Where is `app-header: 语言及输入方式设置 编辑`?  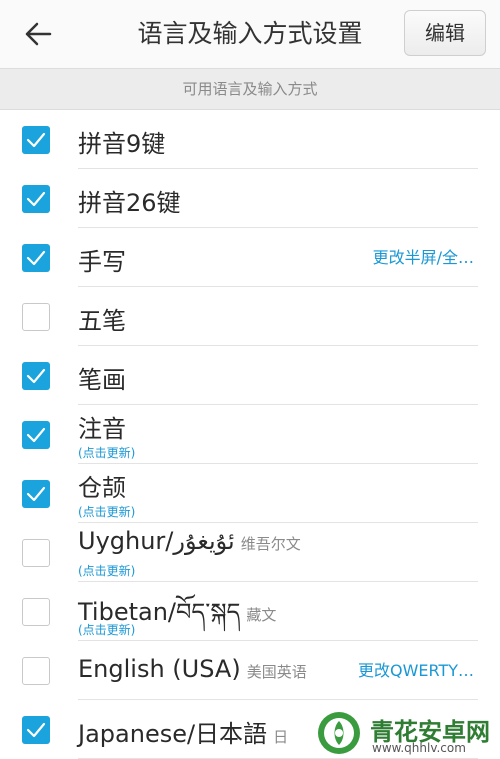
app-header: 语言及输入方式设置 编辑 is located at coordinates (250, 34).